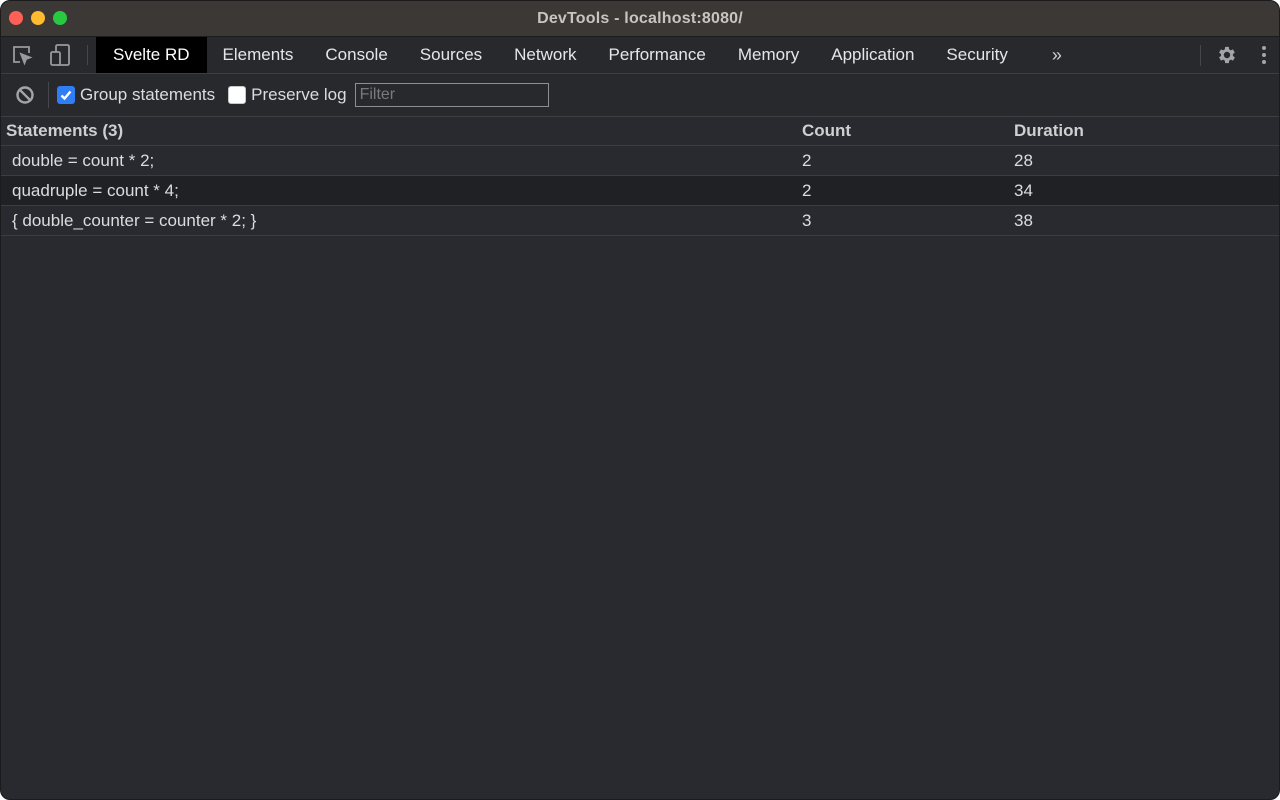 The height and width of the screenshot is (800, 1280). Describe the element at coordinates (640, 95) in the screenshot. I see `svelte-rd-toolbar: Group statements Preserve log` at that location.